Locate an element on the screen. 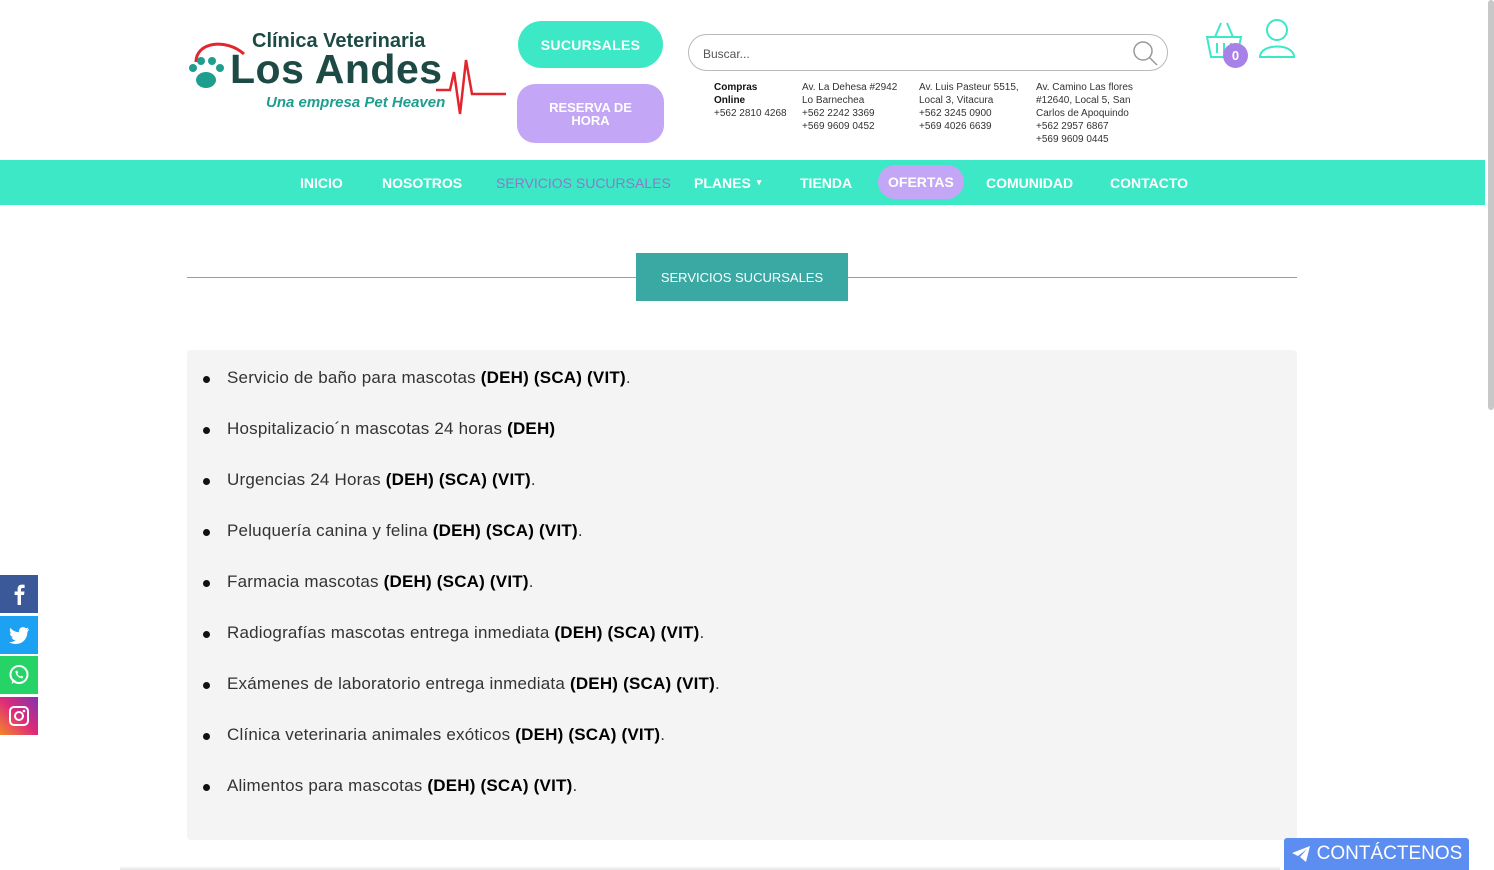 The height and width of the screenshot is (870, 1494). service-text: Clínica veterinaria animales exóticos is located at coordinates (371, 734).